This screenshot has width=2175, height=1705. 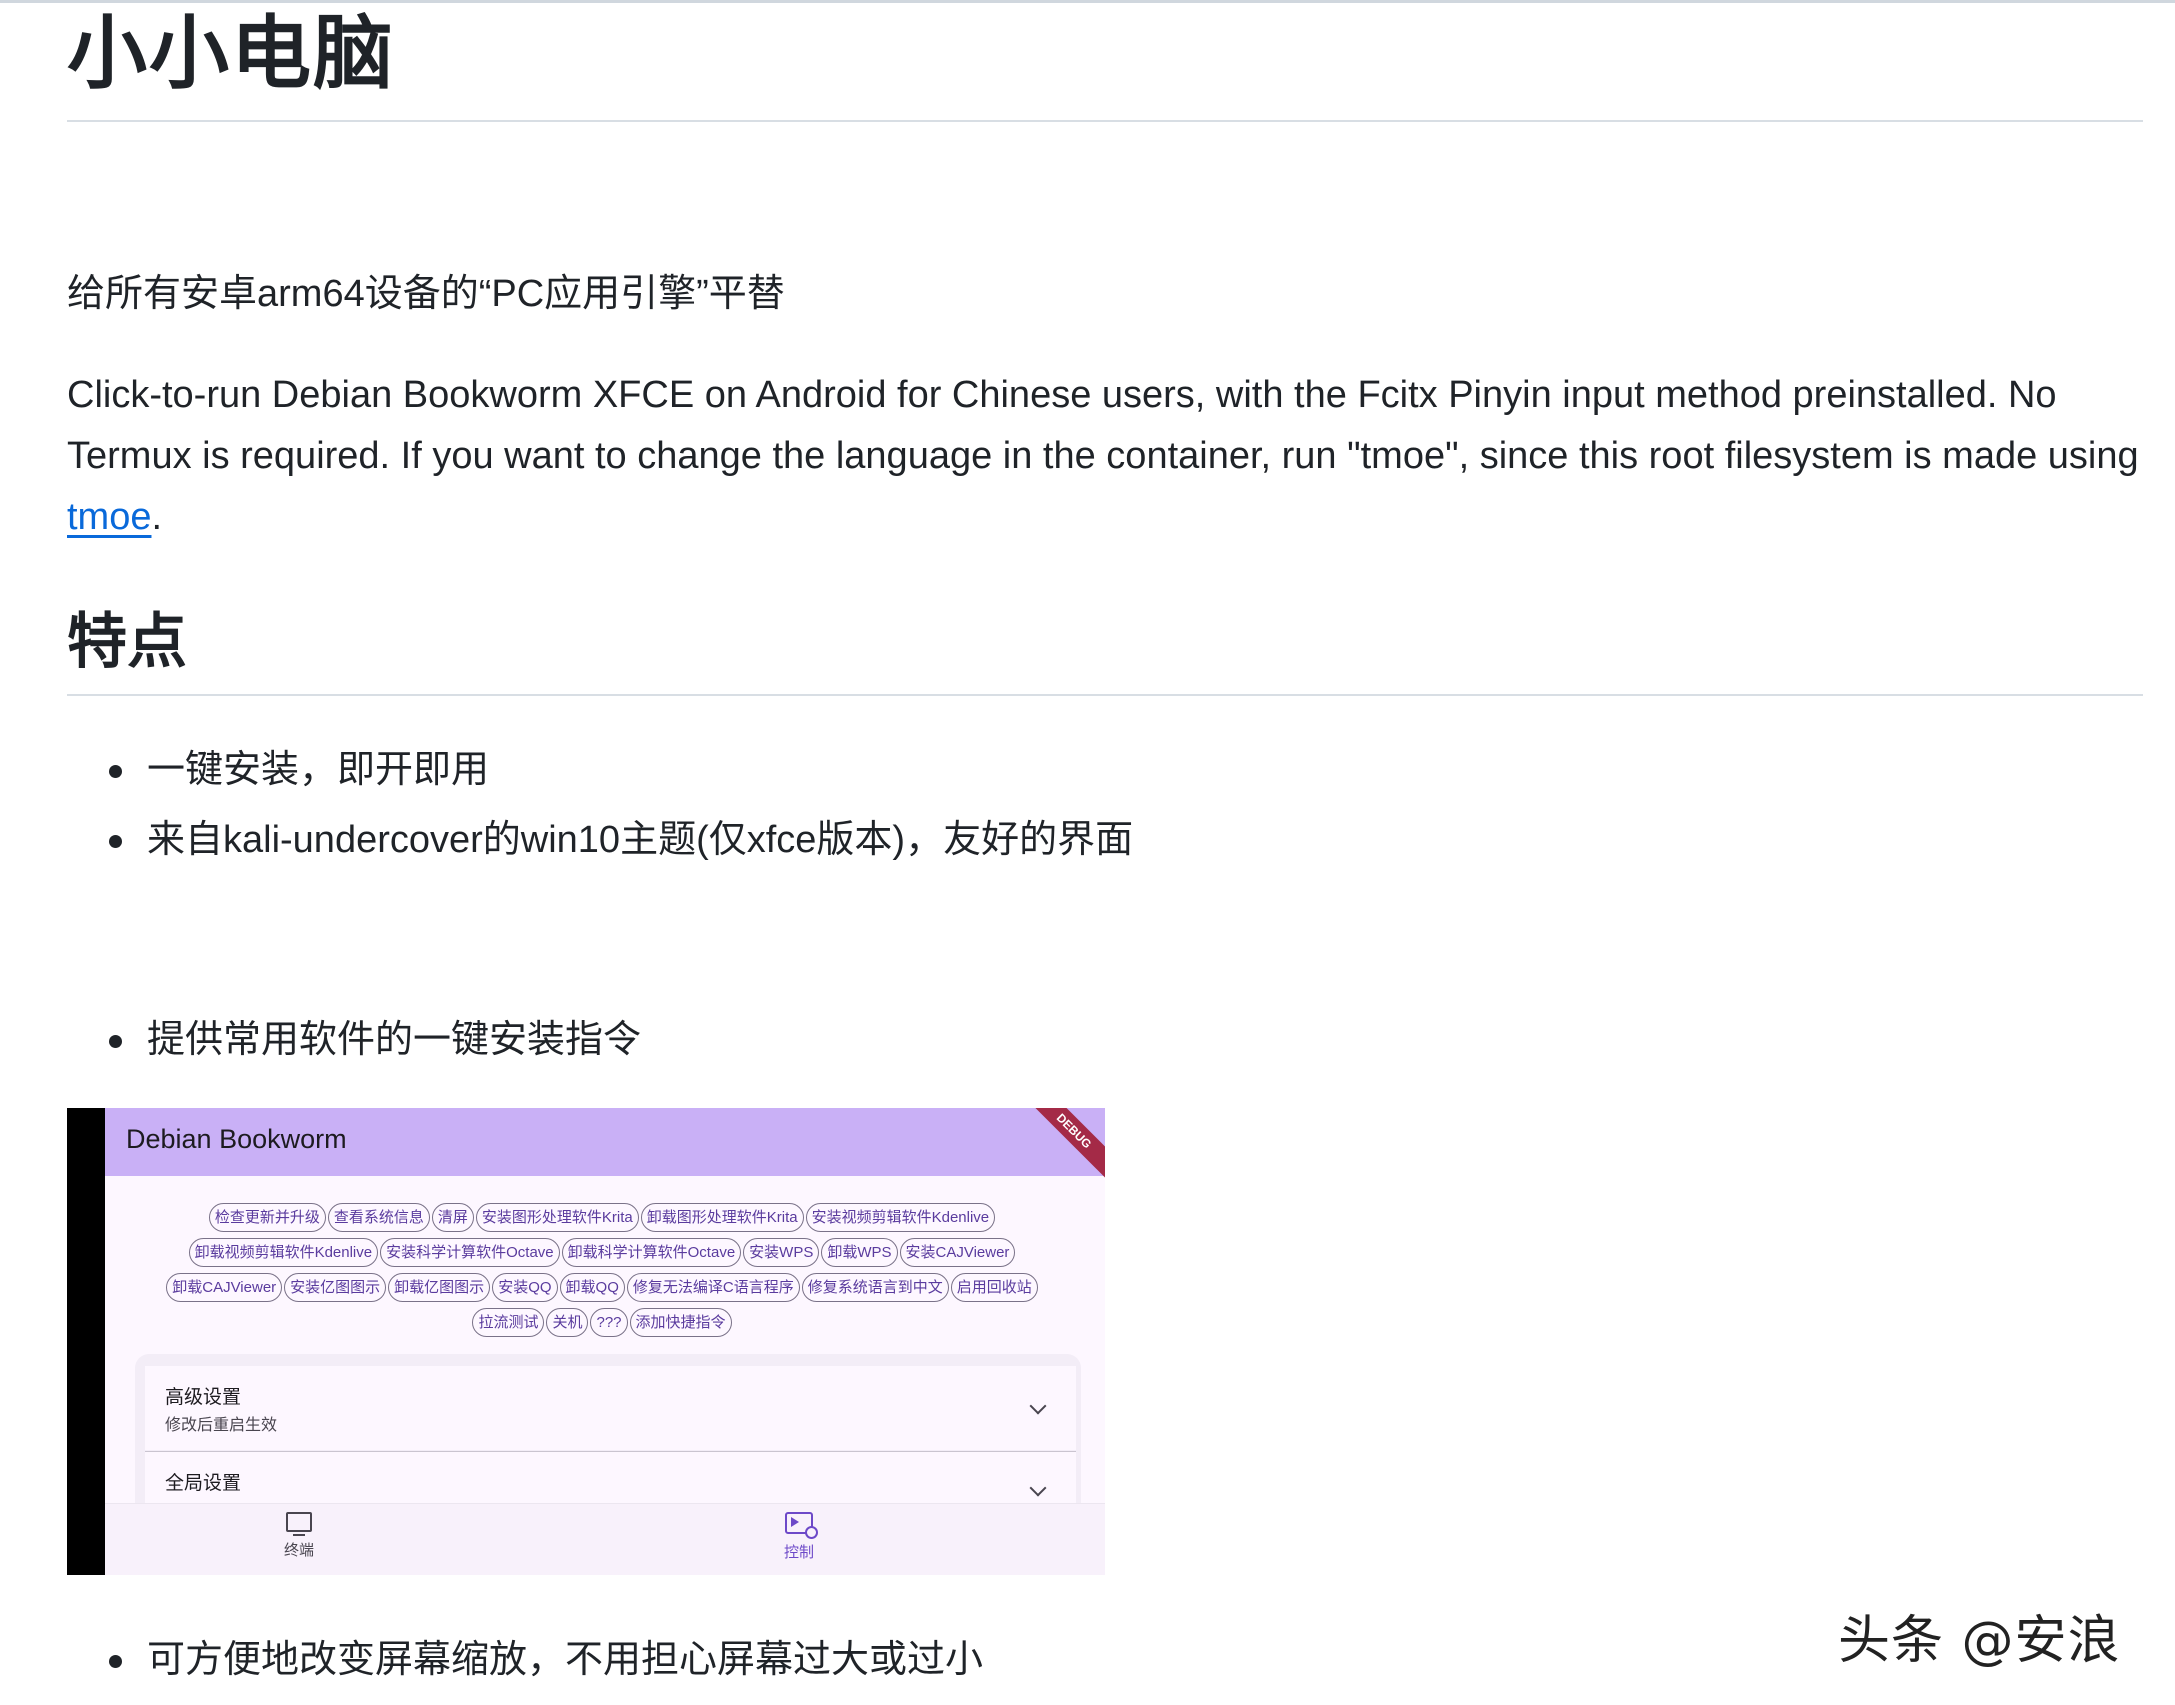 What do you see at coordinates (283, 1253) in the screenshot?
I see `command-chip: 卸载视频剪辑软件Kdenlive` at bounding box center [283, 1253].